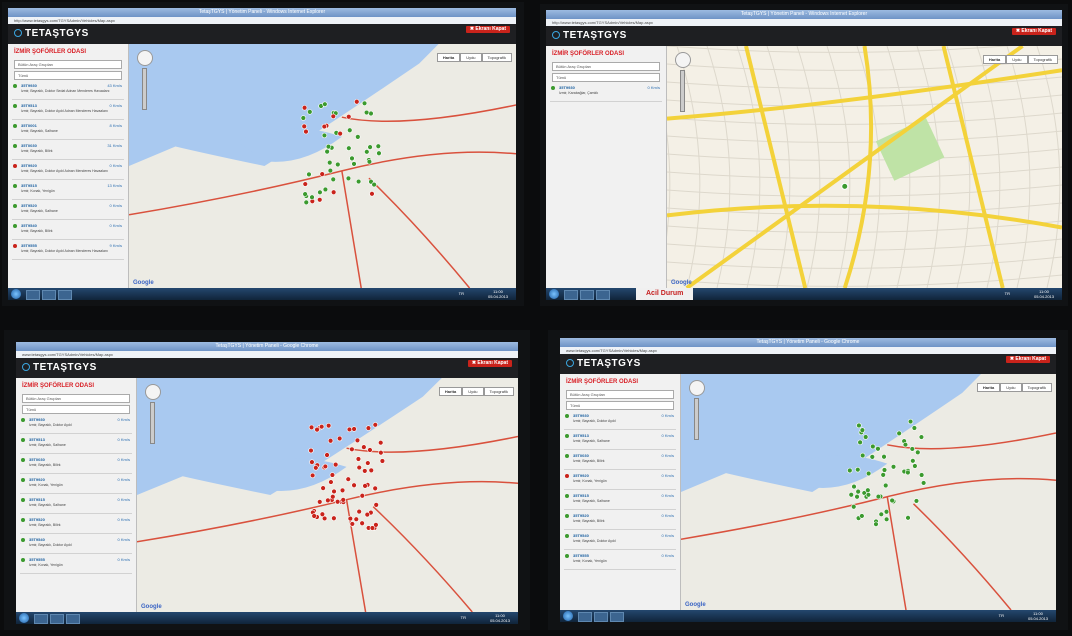 This screenshot has width=1072, height=636. Describe the element at coordinates (606, 93) in the screenshot. I see `vehicle-list-item: 35T9930 0 Km/s İzmir, Karabağlar, Çamlık` at that location.